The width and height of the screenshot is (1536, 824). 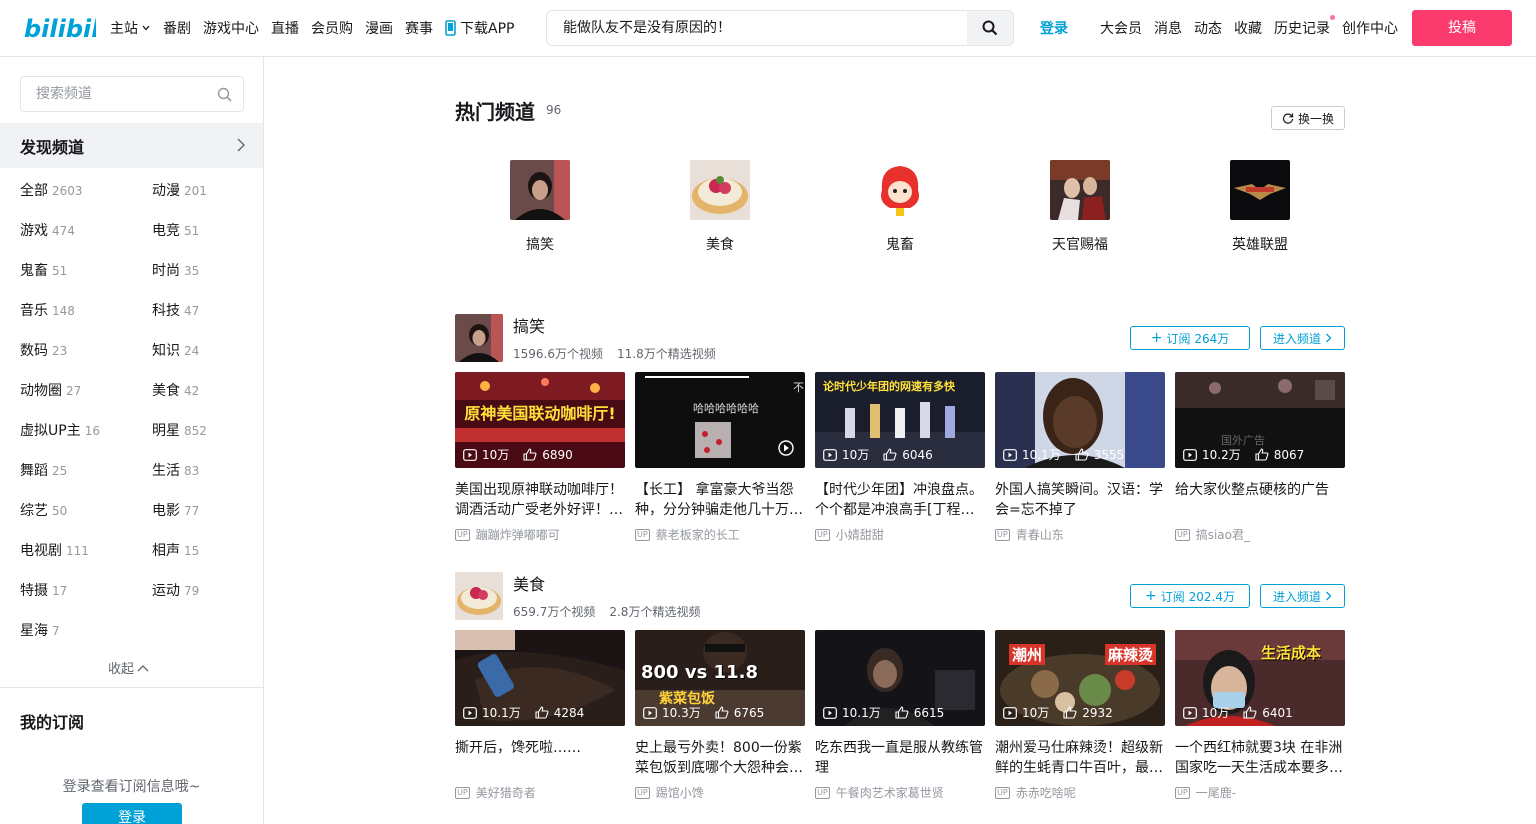 What do you see at coordinates (1308, 118) in the screenshot?
I see `refresh-button: 换一换` at bounding box center [1308, 118].